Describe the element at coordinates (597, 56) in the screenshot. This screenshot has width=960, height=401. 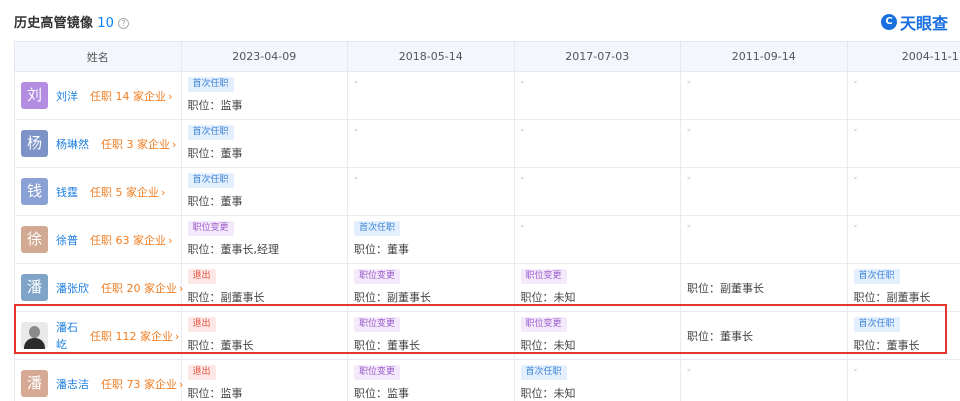
I see `column-header-date: 2017-07-03` at that location.